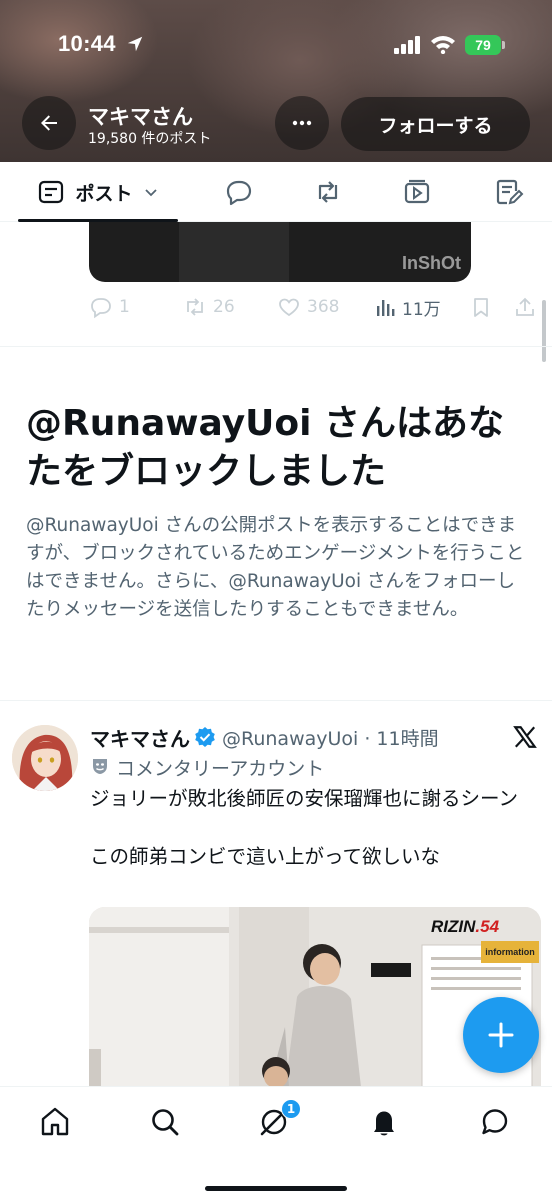  Describe the element at coordinates (101, 308) in the screenshot. I see `reply-icon` at that location.